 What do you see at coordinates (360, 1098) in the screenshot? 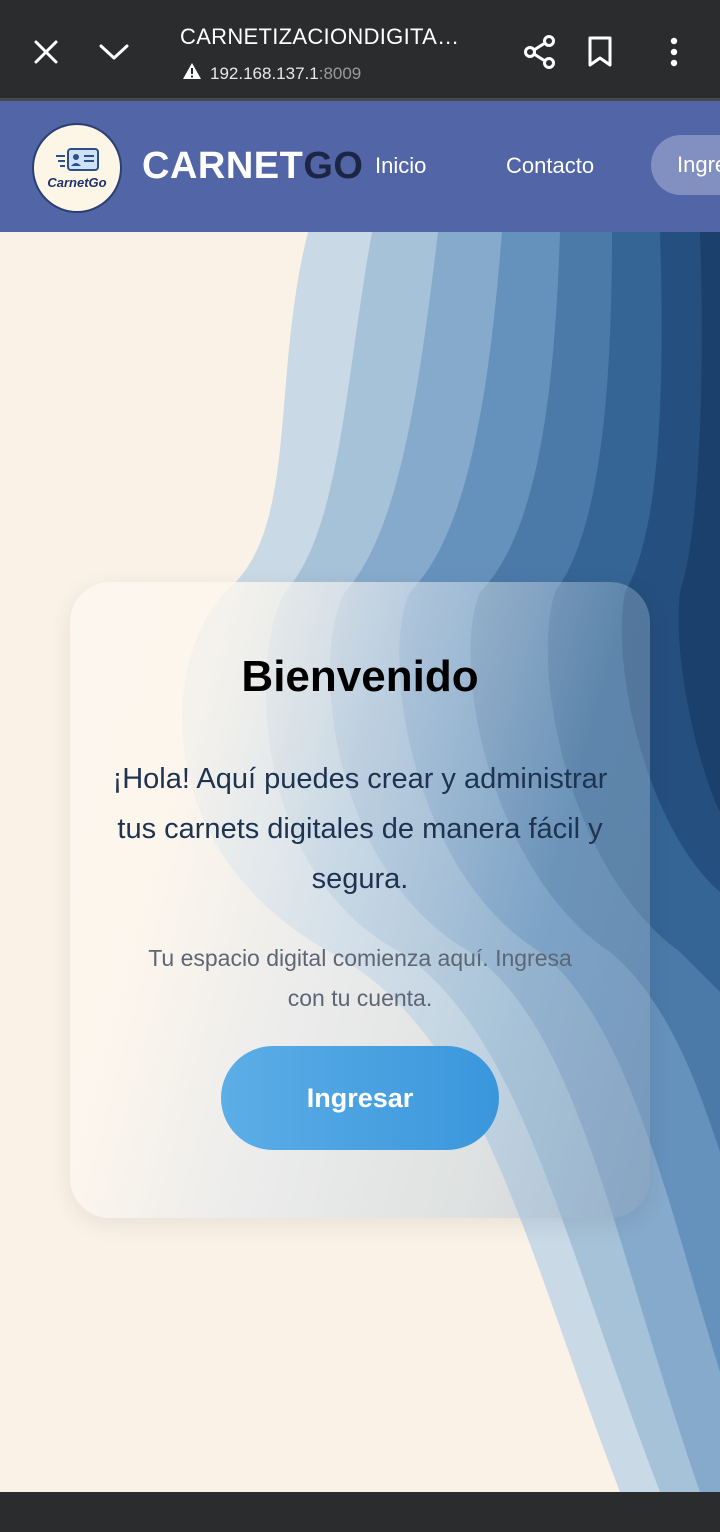
I see `ingresar-button: Ingresar` at bounding box center [360, 1098].